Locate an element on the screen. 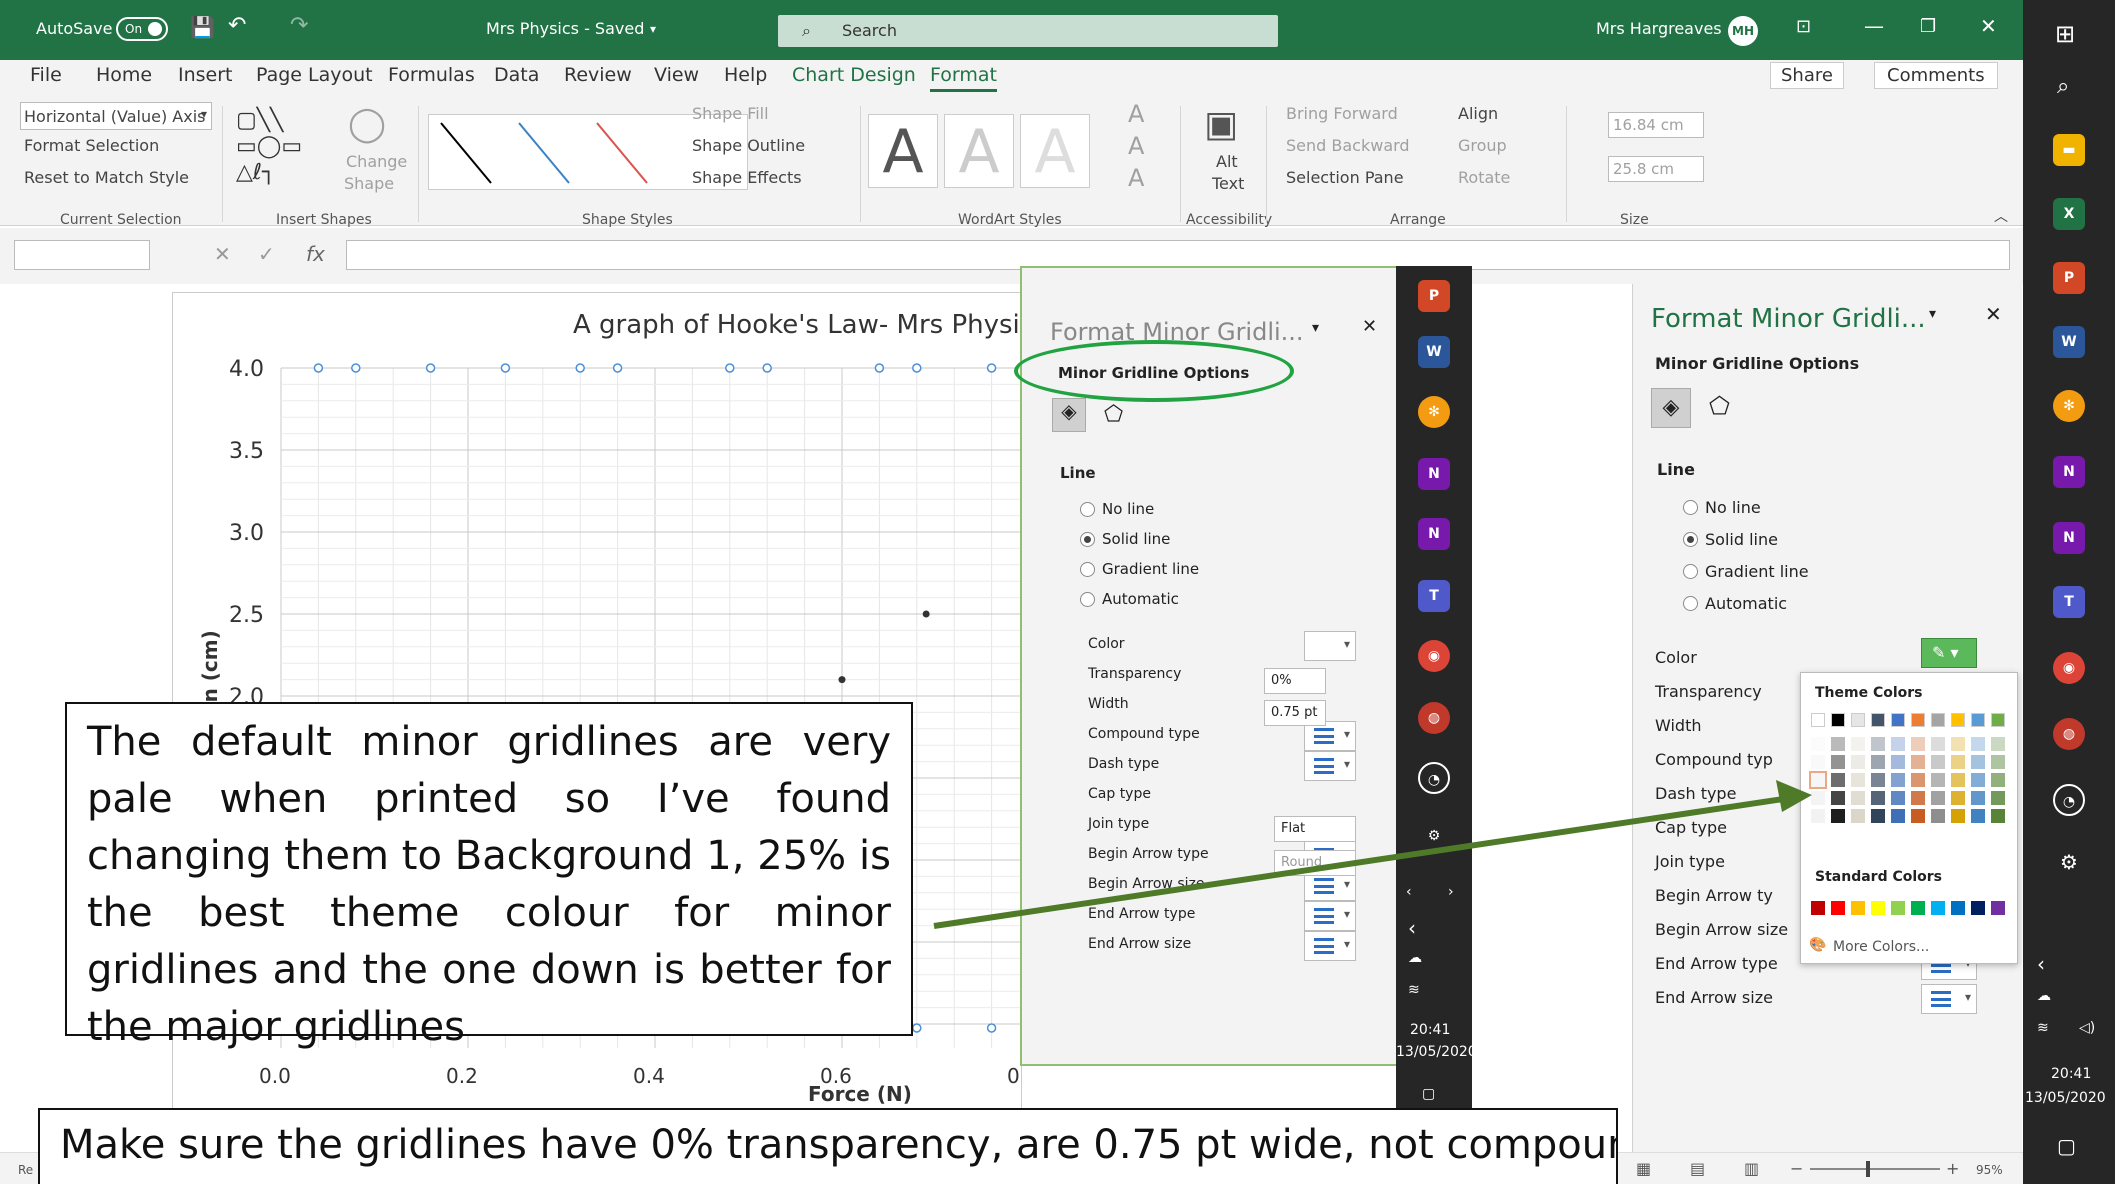 The width and height of the screenshot is (2115, 1184). excel-icon: X is located at coordinates (2069, 214).